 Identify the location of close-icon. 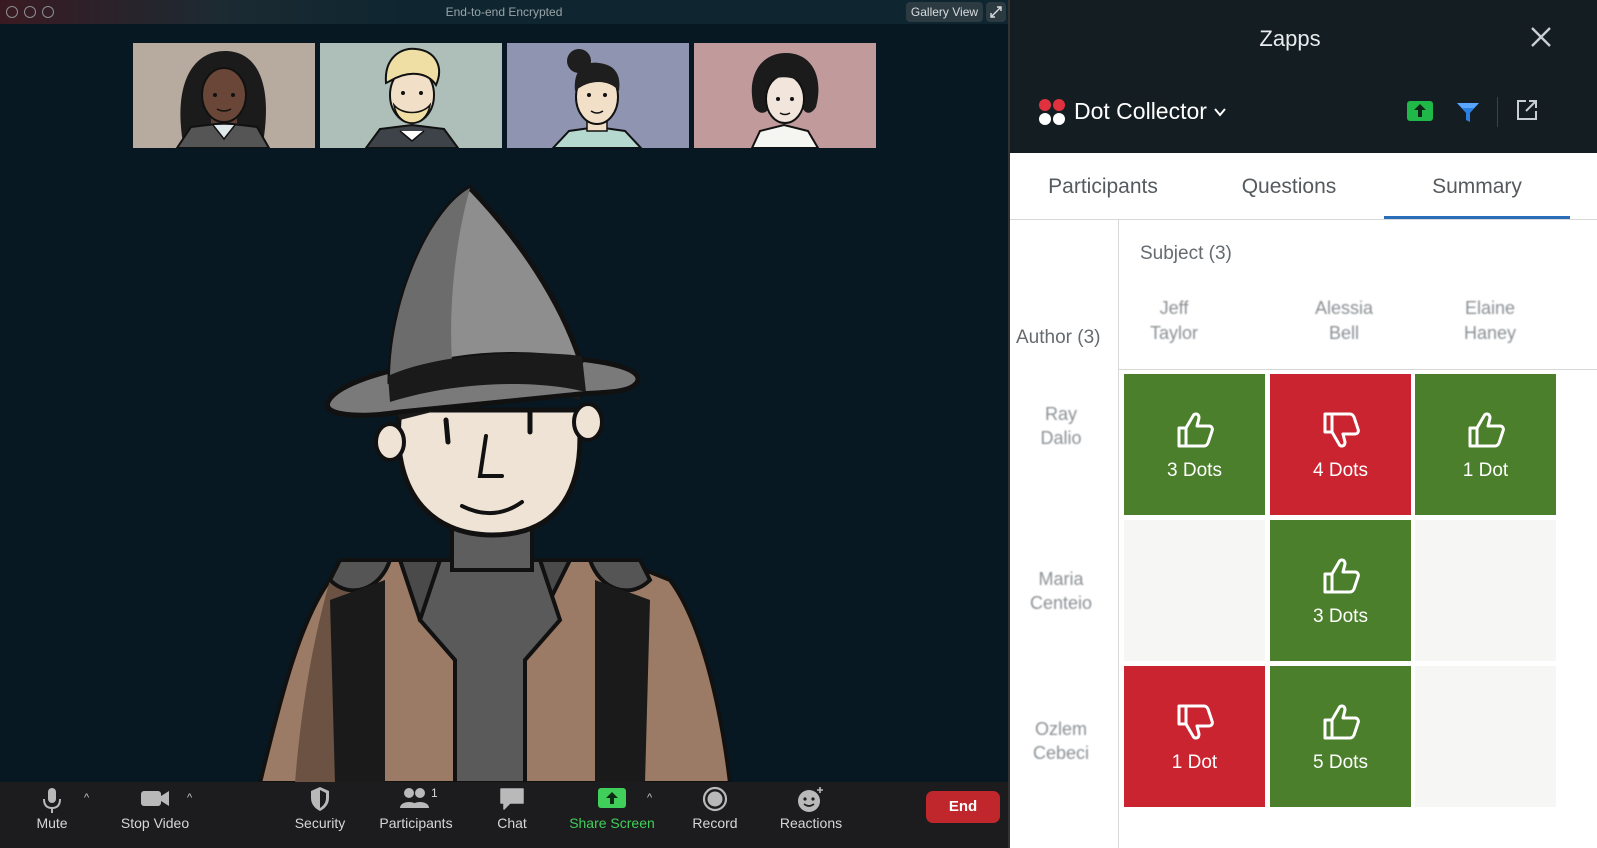
(1541, 37).